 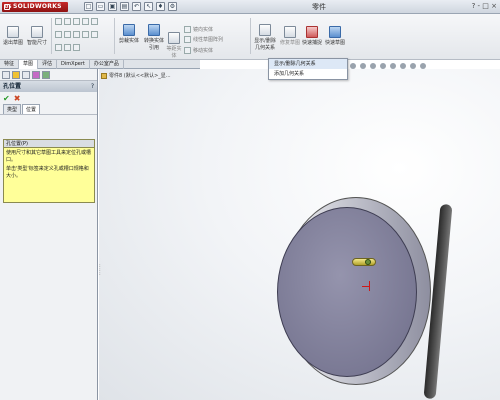 What do you see at coordinates (198, 50) in the screenshot?
I see `move-entities-item: 移动实体` at bounding box center [198, 50].